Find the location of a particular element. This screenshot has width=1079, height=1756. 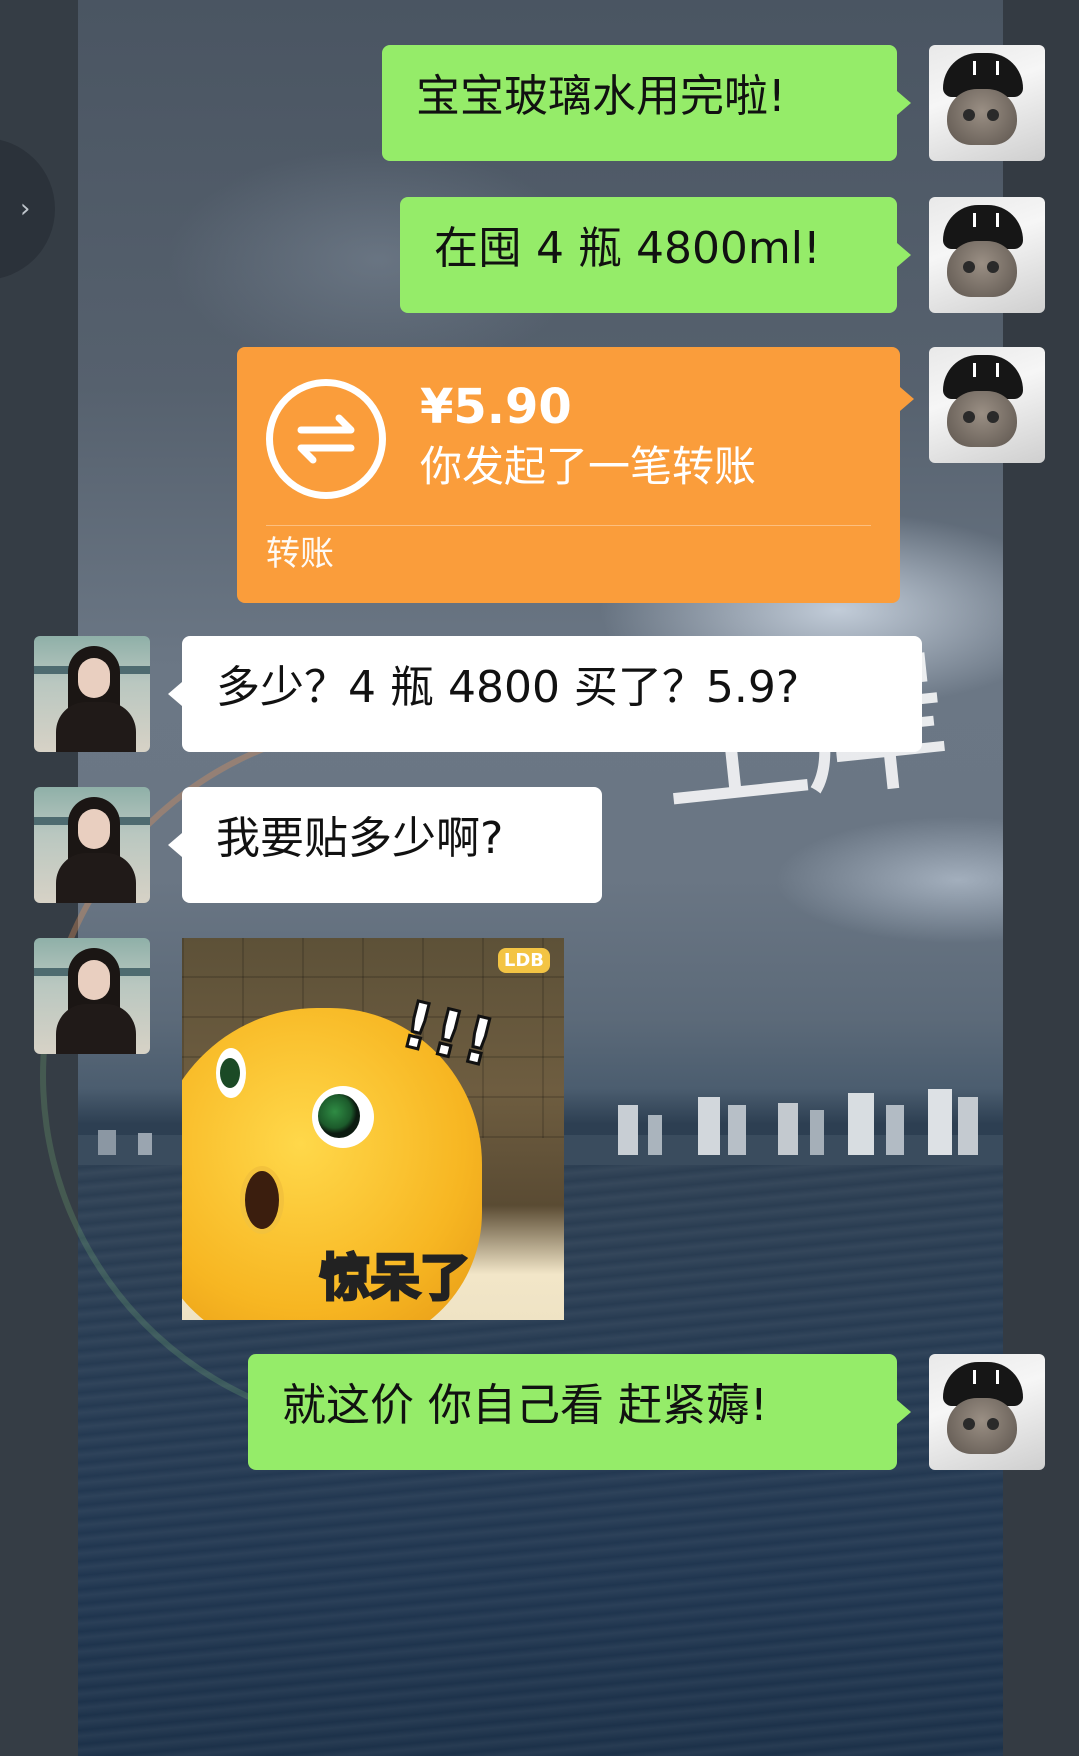

transfer-description: 你发起了一笔转账 is located at coordinates (588, 466).